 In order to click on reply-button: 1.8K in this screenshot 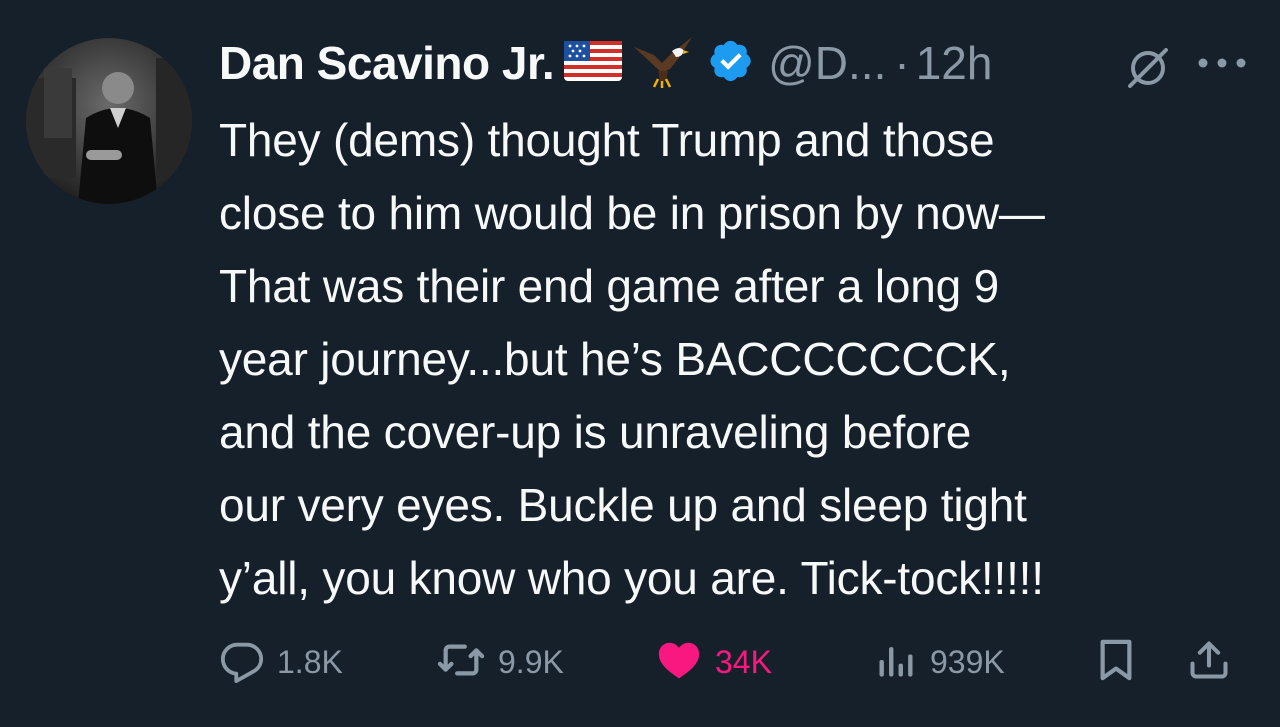, I will do `click(281, 662)`.